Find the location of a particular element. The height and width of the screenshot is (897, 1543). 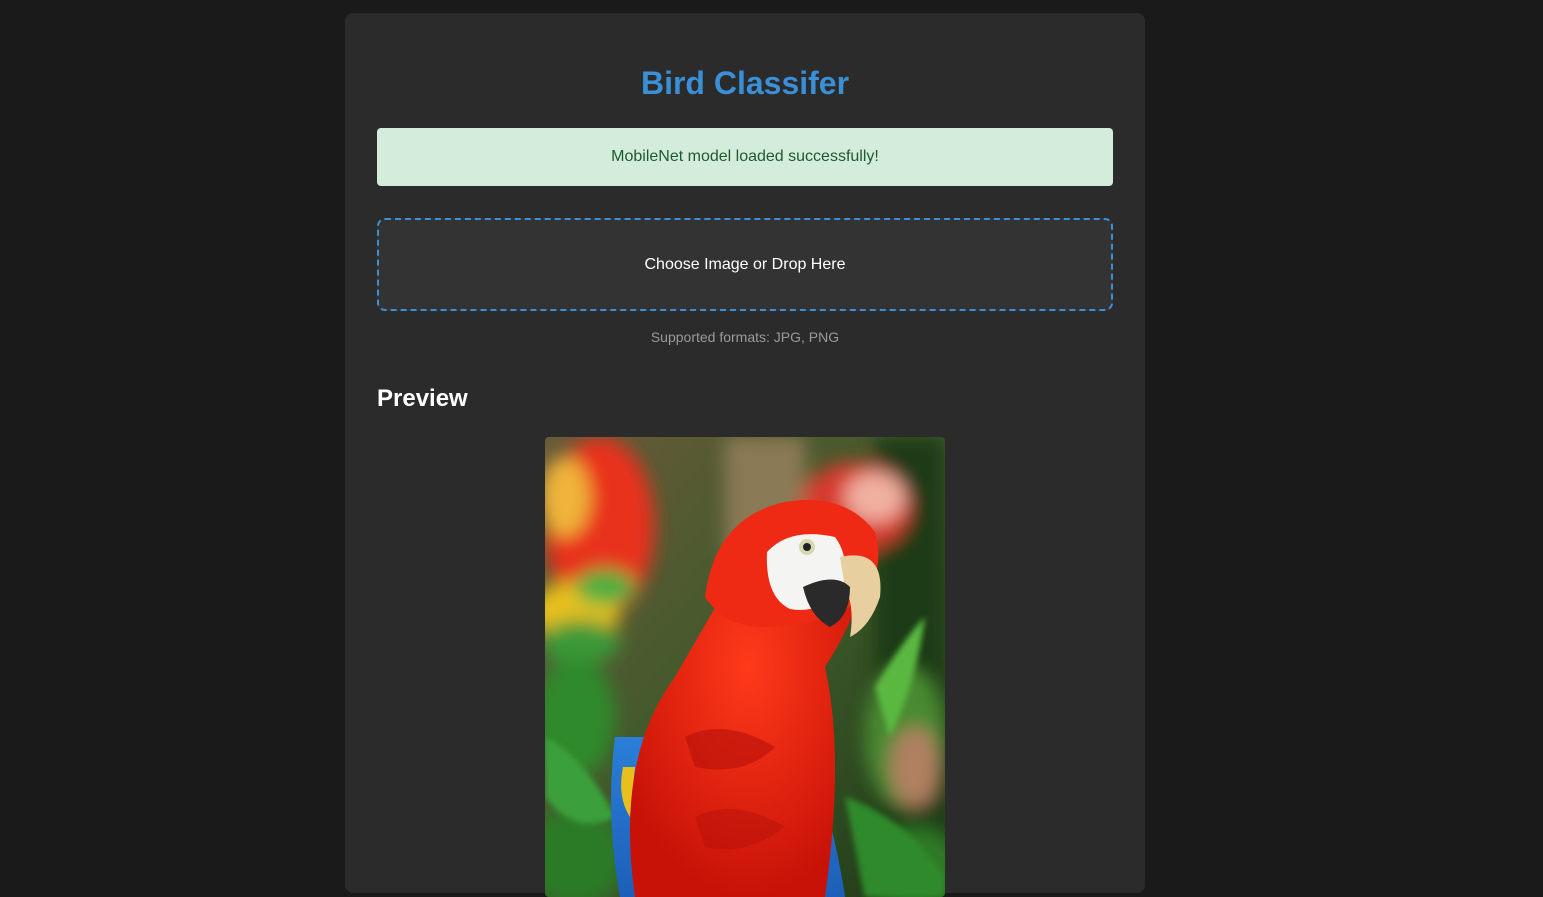

page-title: Bird Classifer is located at coordinates (745, 83).